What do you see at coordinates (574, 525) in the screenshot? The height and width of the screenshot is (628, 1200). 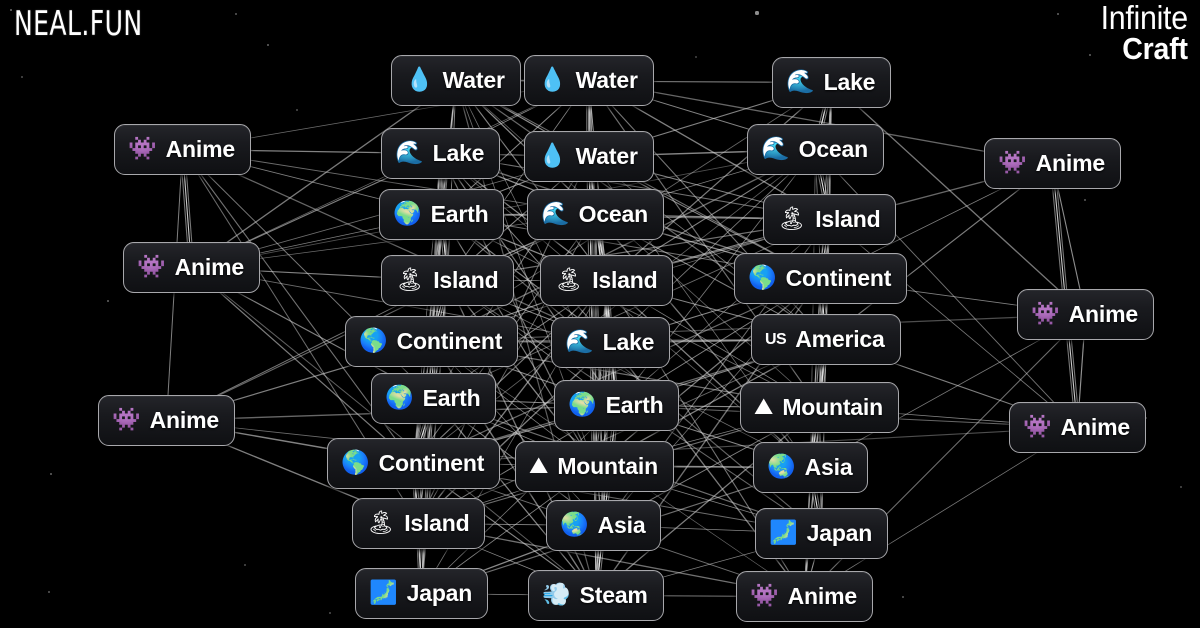 I see `globe-asia-emoji: 🌏` at bounding box center [574, 525].